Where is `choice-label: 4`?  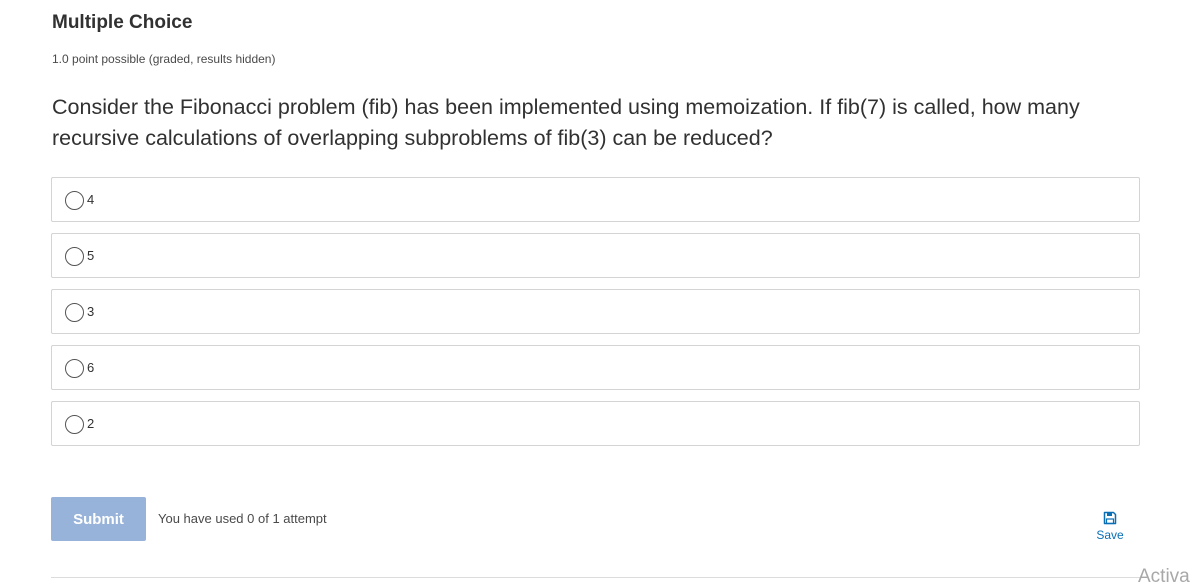 choice-label: 4 is located at coordinates (91, 199).